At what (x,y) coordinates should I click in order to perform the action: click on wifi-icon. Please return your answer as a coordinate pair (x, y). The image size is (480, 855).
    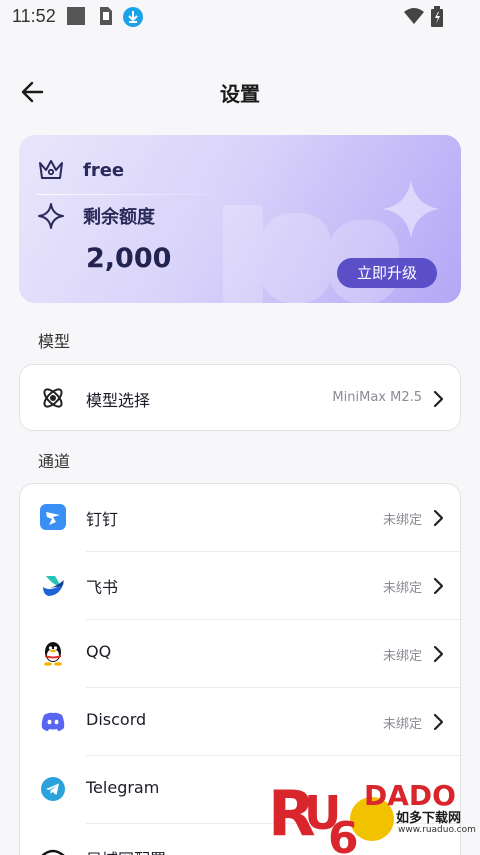
    Looking at the image, I should click on (53, 852).